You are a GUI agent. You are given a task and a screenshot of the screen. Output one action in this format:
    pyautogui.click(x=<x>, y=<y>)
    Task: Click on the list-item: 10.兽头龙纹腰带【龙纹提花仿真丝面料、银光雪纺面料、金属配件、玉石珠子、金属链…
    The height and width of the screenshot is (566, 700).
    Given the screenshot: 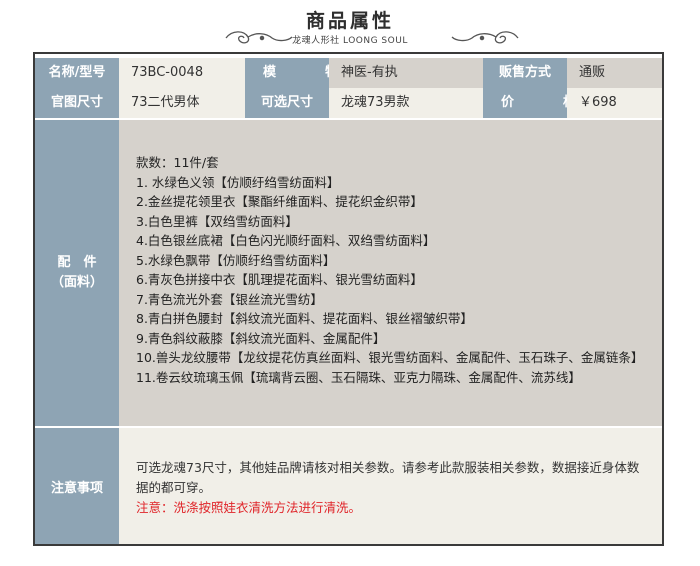 What is the action you would take?
    pyautogui.click(x=390, y=357)
    